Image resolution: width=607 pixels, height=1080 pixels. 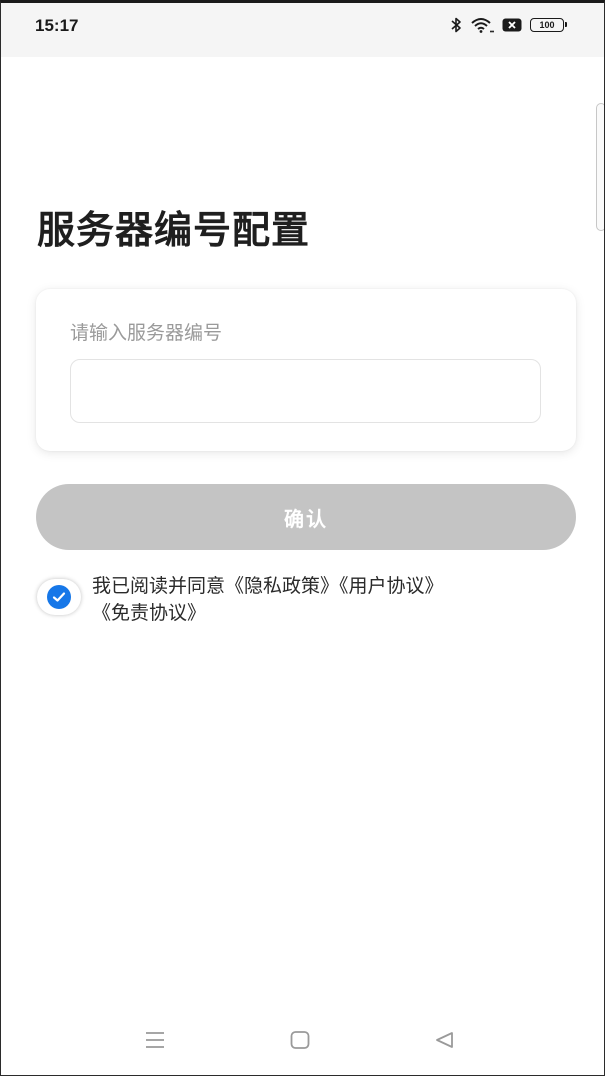 What do you see at coordinates (282, 586) in the screenshot?
I see `privacy-policy-link: 《隐私政策》` at bounding box center [282, 586].